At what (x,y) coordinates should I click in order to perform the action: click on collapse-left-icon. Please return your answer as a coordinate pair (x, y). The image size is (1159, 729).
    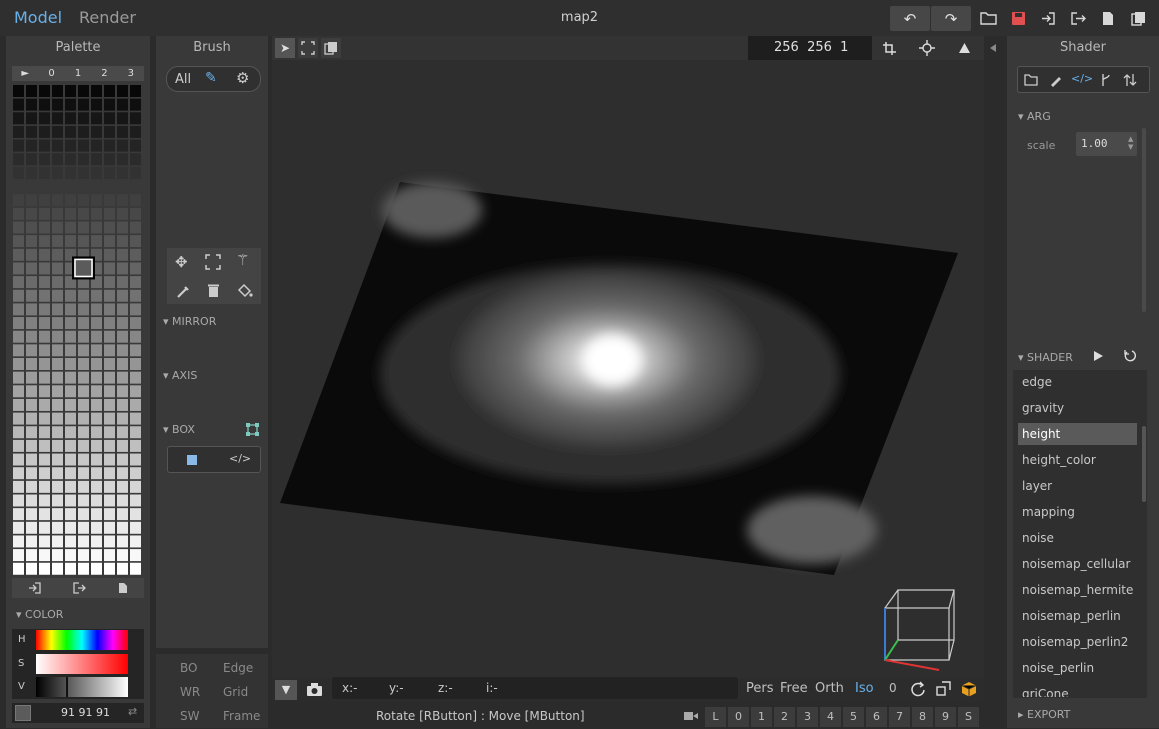
    Looking at the image, I should click on (993, 48).